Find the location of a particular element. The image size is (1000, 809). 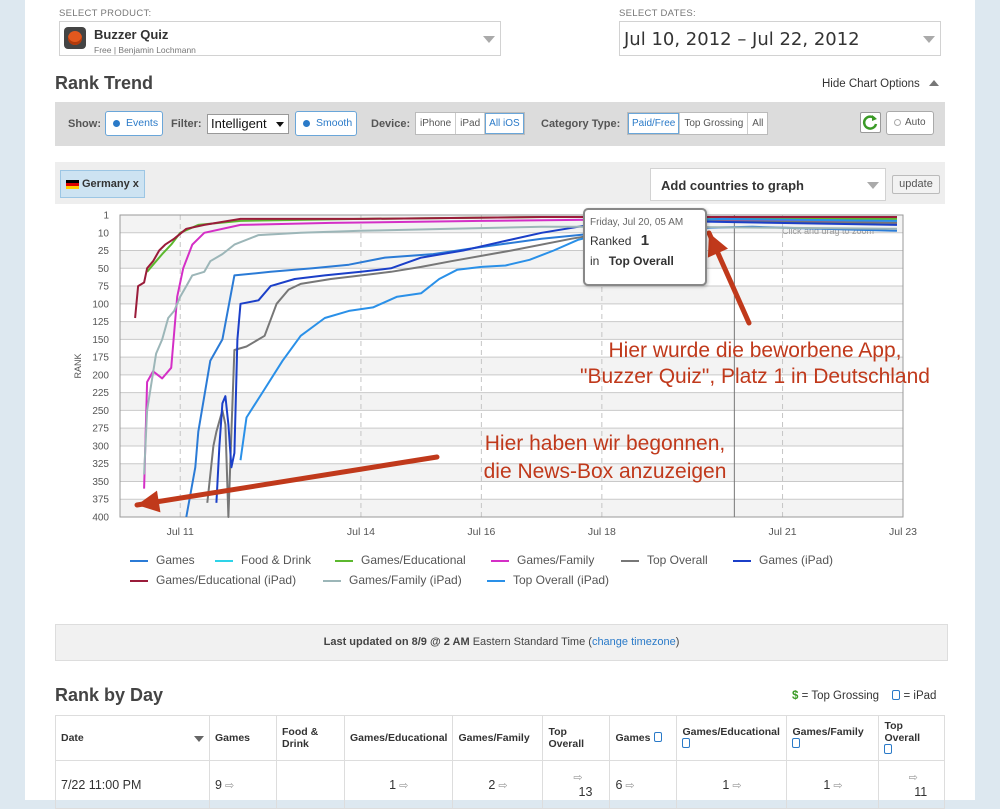

legend-item-games: Games is located at coordinates (162, 560).